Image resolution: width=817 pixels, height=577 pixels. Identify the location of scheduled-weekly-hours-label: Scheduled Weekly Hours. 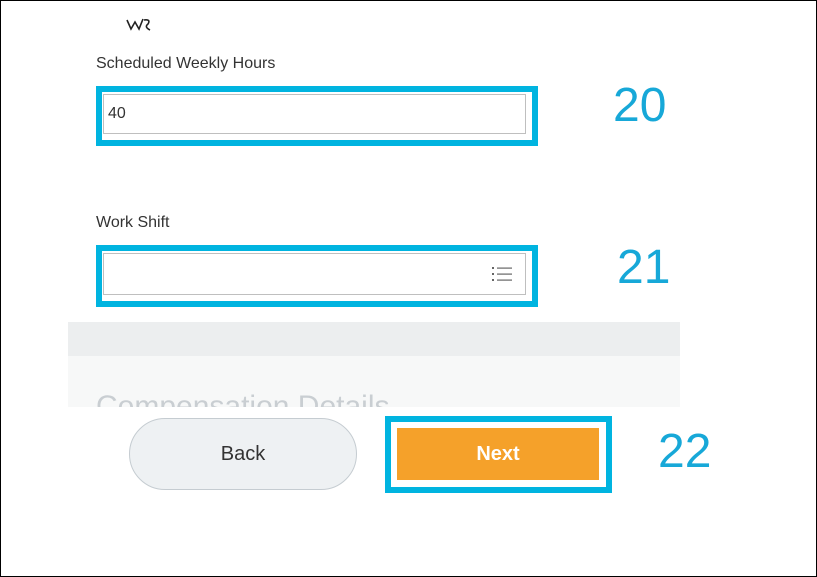
(186, 63).